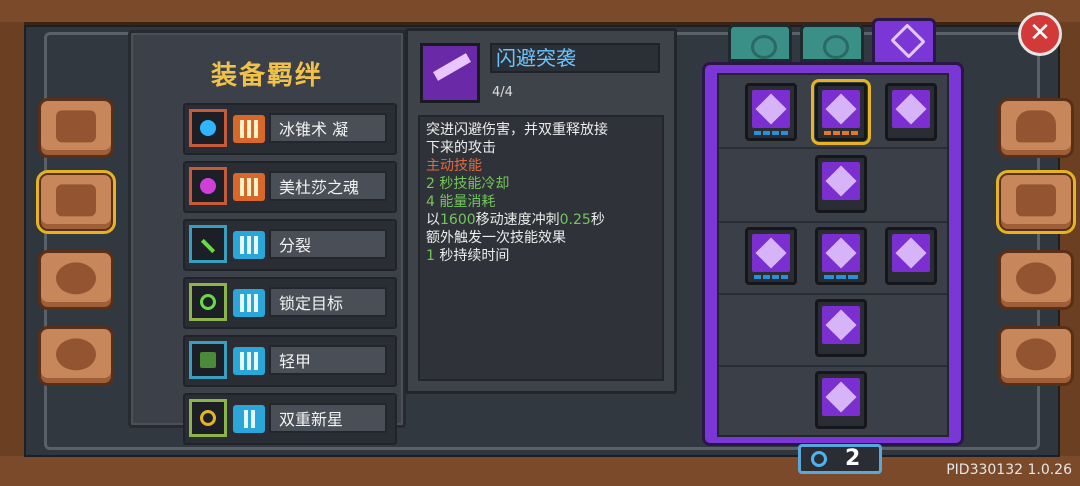  I want to click on bond-tab, so click(76, 202).